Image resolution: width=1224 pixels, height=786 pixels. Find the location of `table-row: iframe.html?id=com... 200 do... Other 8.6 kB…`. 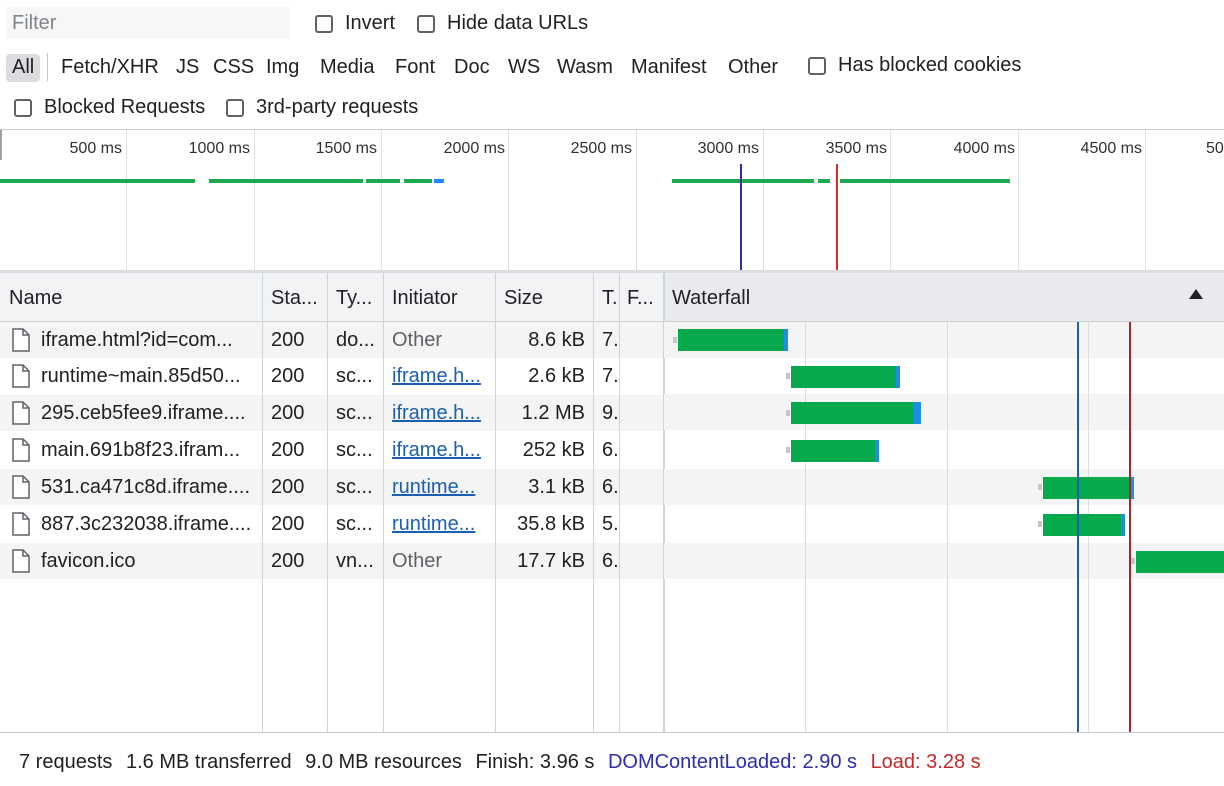

table-row: iframe.html?id=com... 200 do... Other 8.6 kB… is located at coordinates (331, 340).